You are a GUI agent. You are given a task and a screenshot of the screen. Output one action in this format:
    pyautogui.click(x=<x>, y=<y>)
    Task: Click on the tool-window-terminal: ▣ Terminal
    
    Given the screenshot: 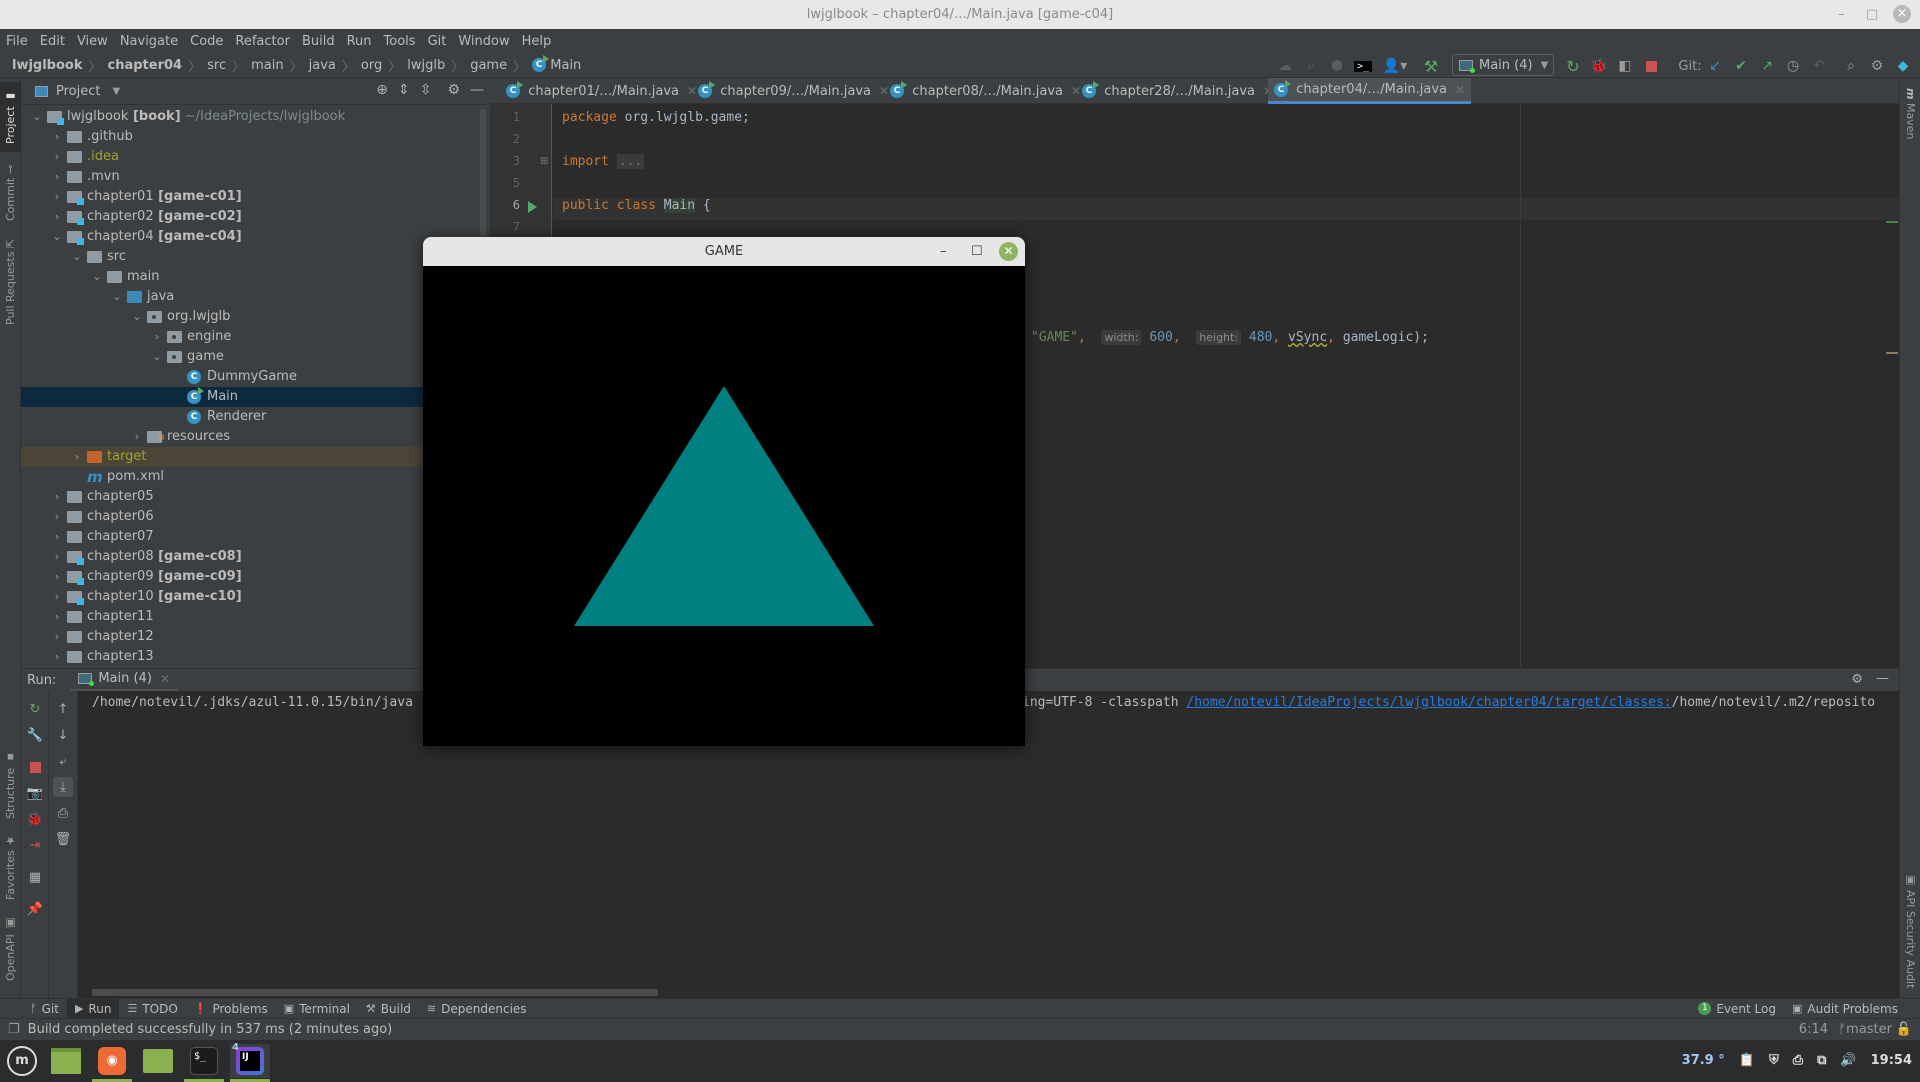 What is the action you would take?
    pyautogui.click(x=317, y=1009)
    